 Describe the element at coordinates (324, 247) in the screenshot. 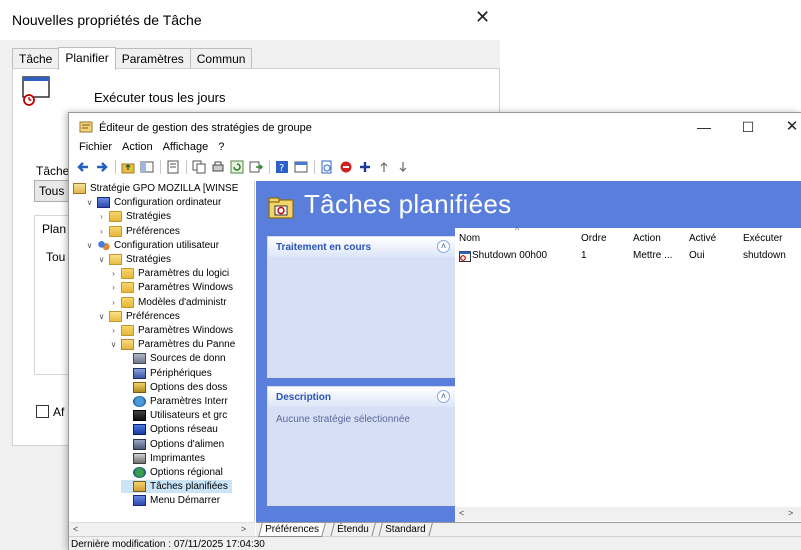

I see `processing-panel-title: Traitement en cours` at that location.